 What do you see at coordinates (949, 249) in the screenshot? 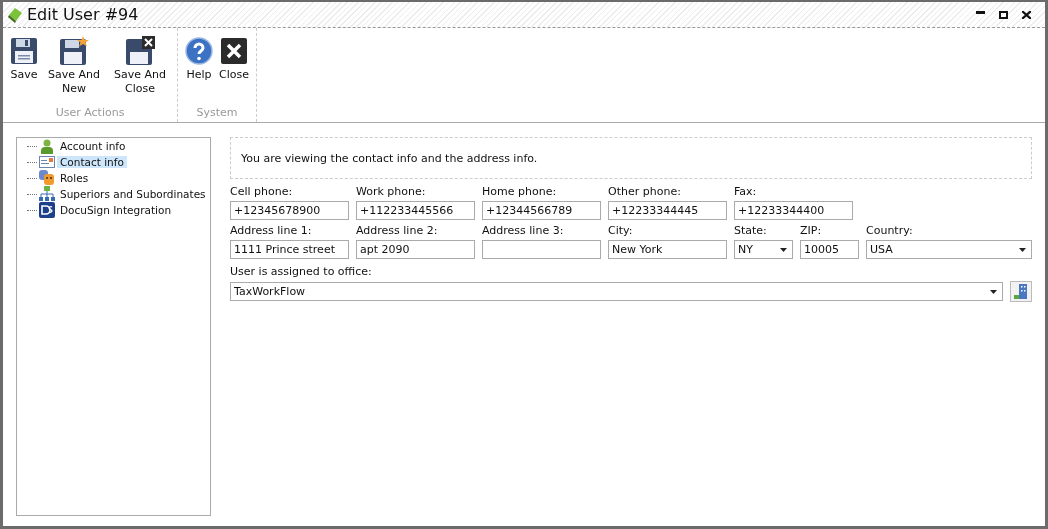
I see `dropdown-field: USA` at bounding box center [949, 249].